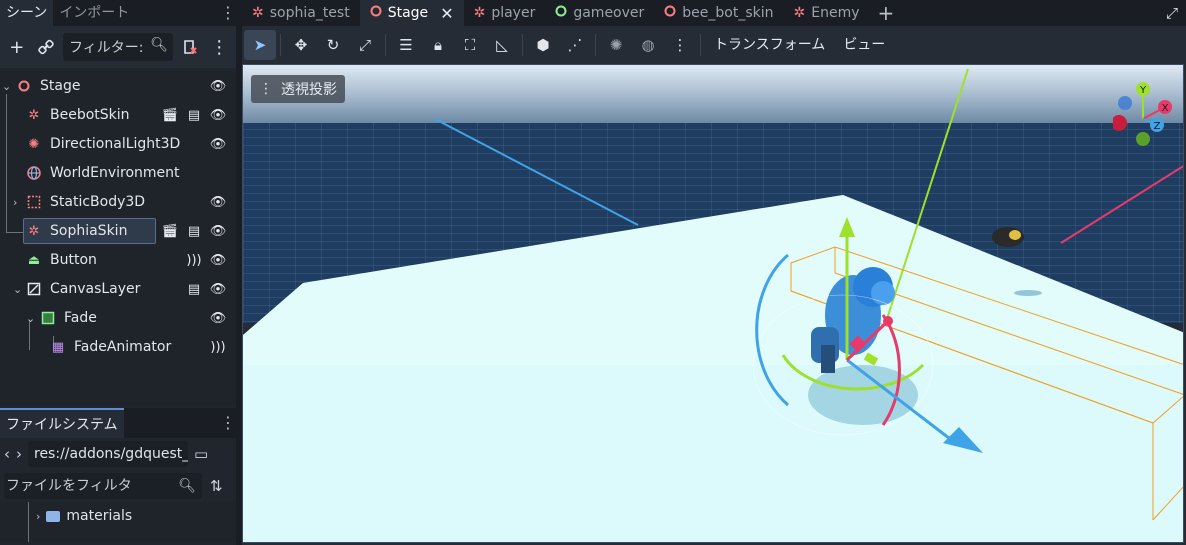  I want to click on tab-scene: シーン, so click(27, 13).